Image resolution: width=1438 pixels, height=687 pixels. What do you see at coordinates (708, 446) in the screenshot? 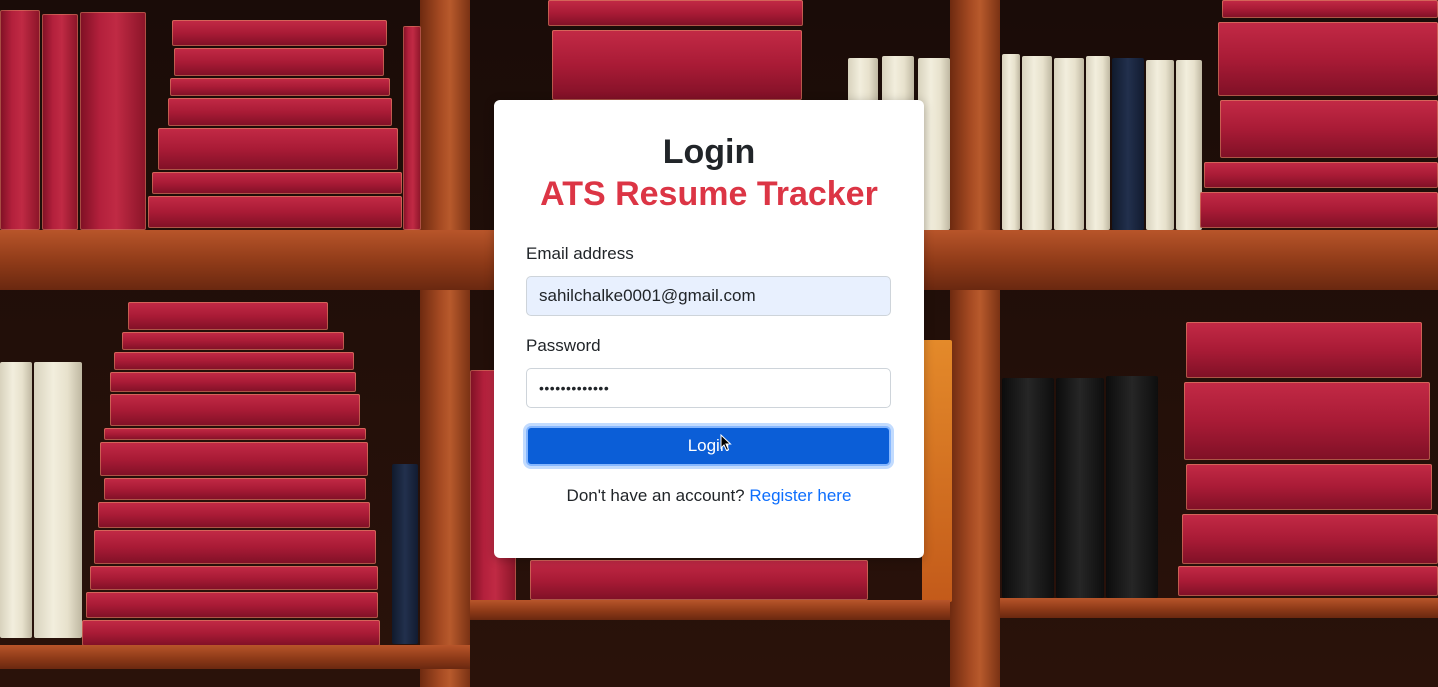
I see `login-button: Login` at bounding box center [708, 446].